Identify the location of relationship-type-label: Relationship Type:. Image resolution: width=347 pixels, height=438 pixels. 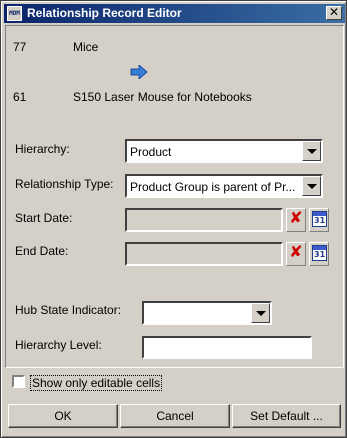
(64, 184).